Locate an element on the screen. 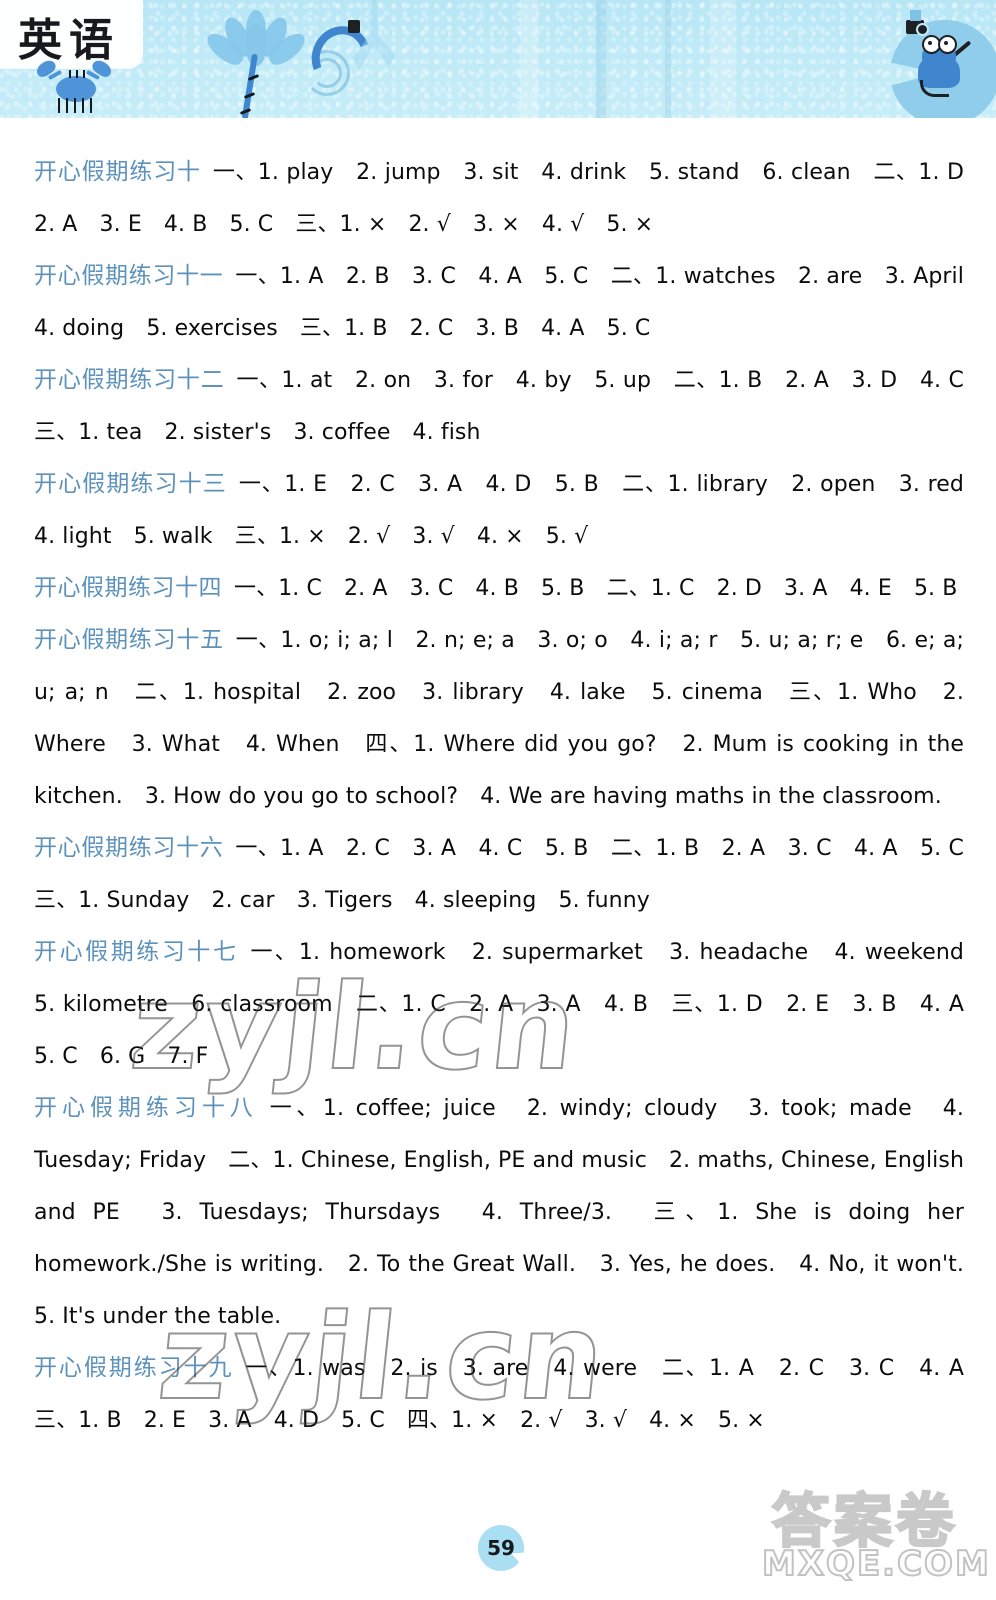 The height and width of the screenshot is (1600, 996). page-number: 59 is located at coordinates (501, 1548).